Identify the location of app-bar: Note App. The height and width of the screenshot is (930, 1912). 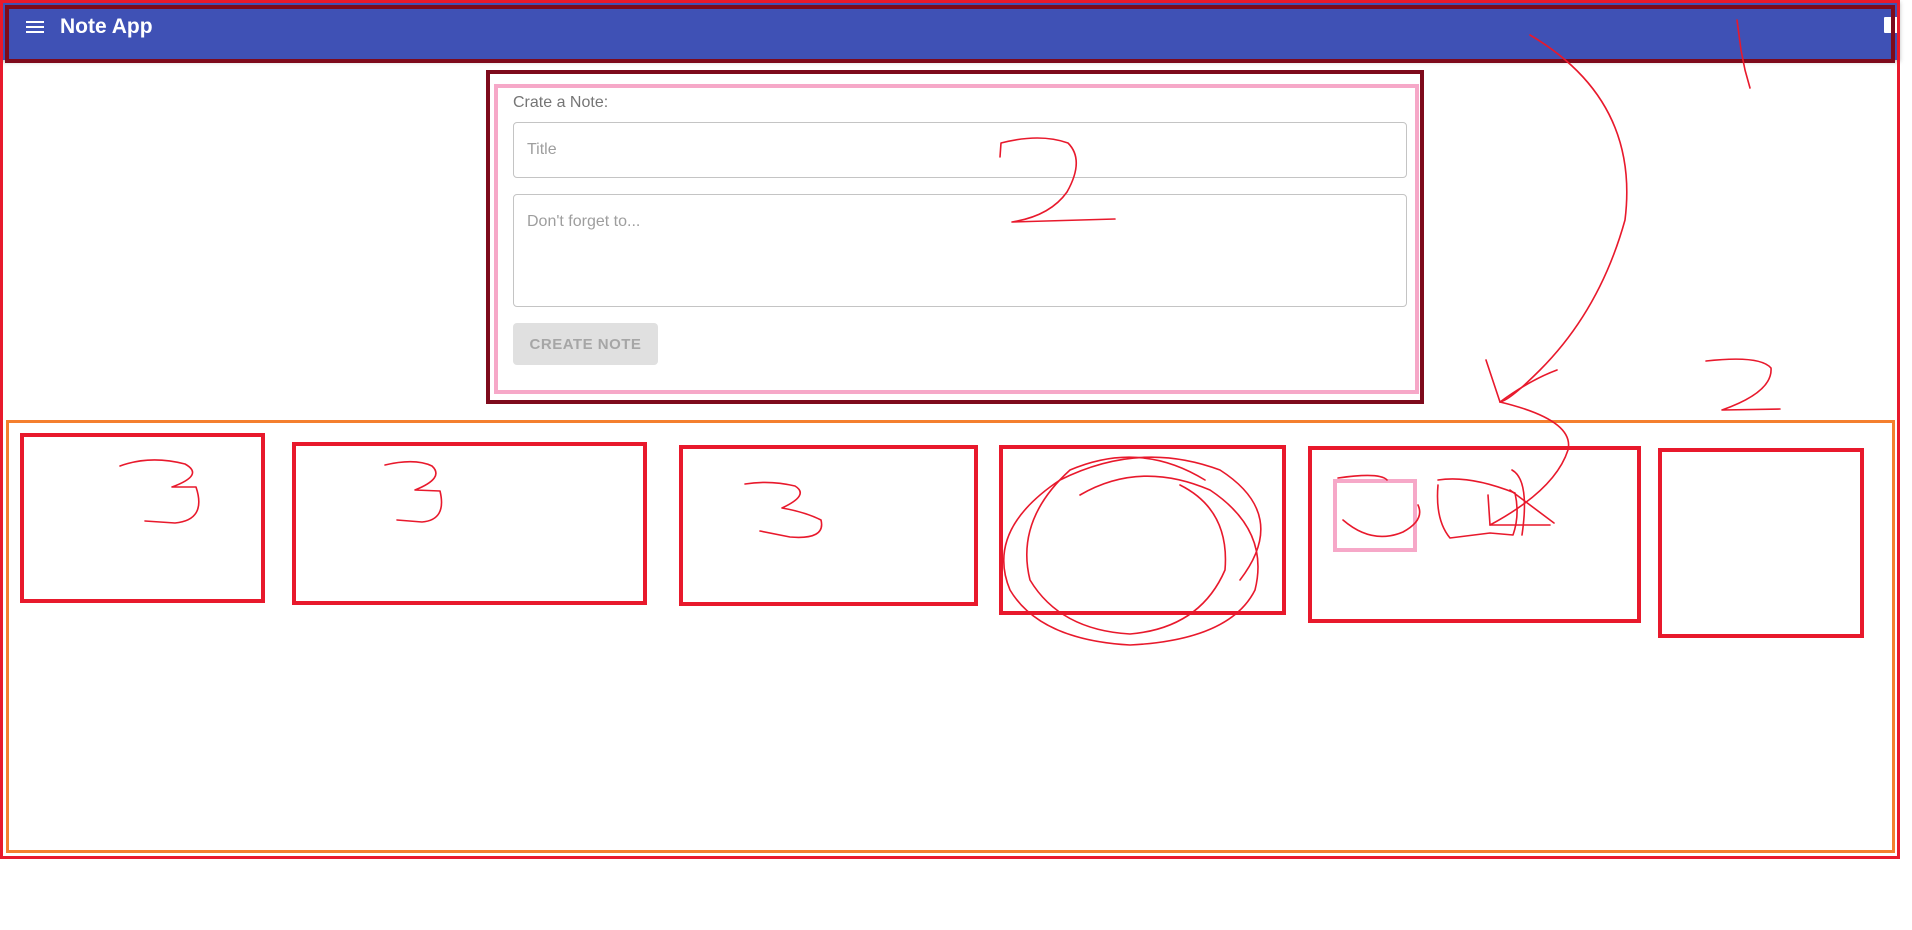
(950, 30).